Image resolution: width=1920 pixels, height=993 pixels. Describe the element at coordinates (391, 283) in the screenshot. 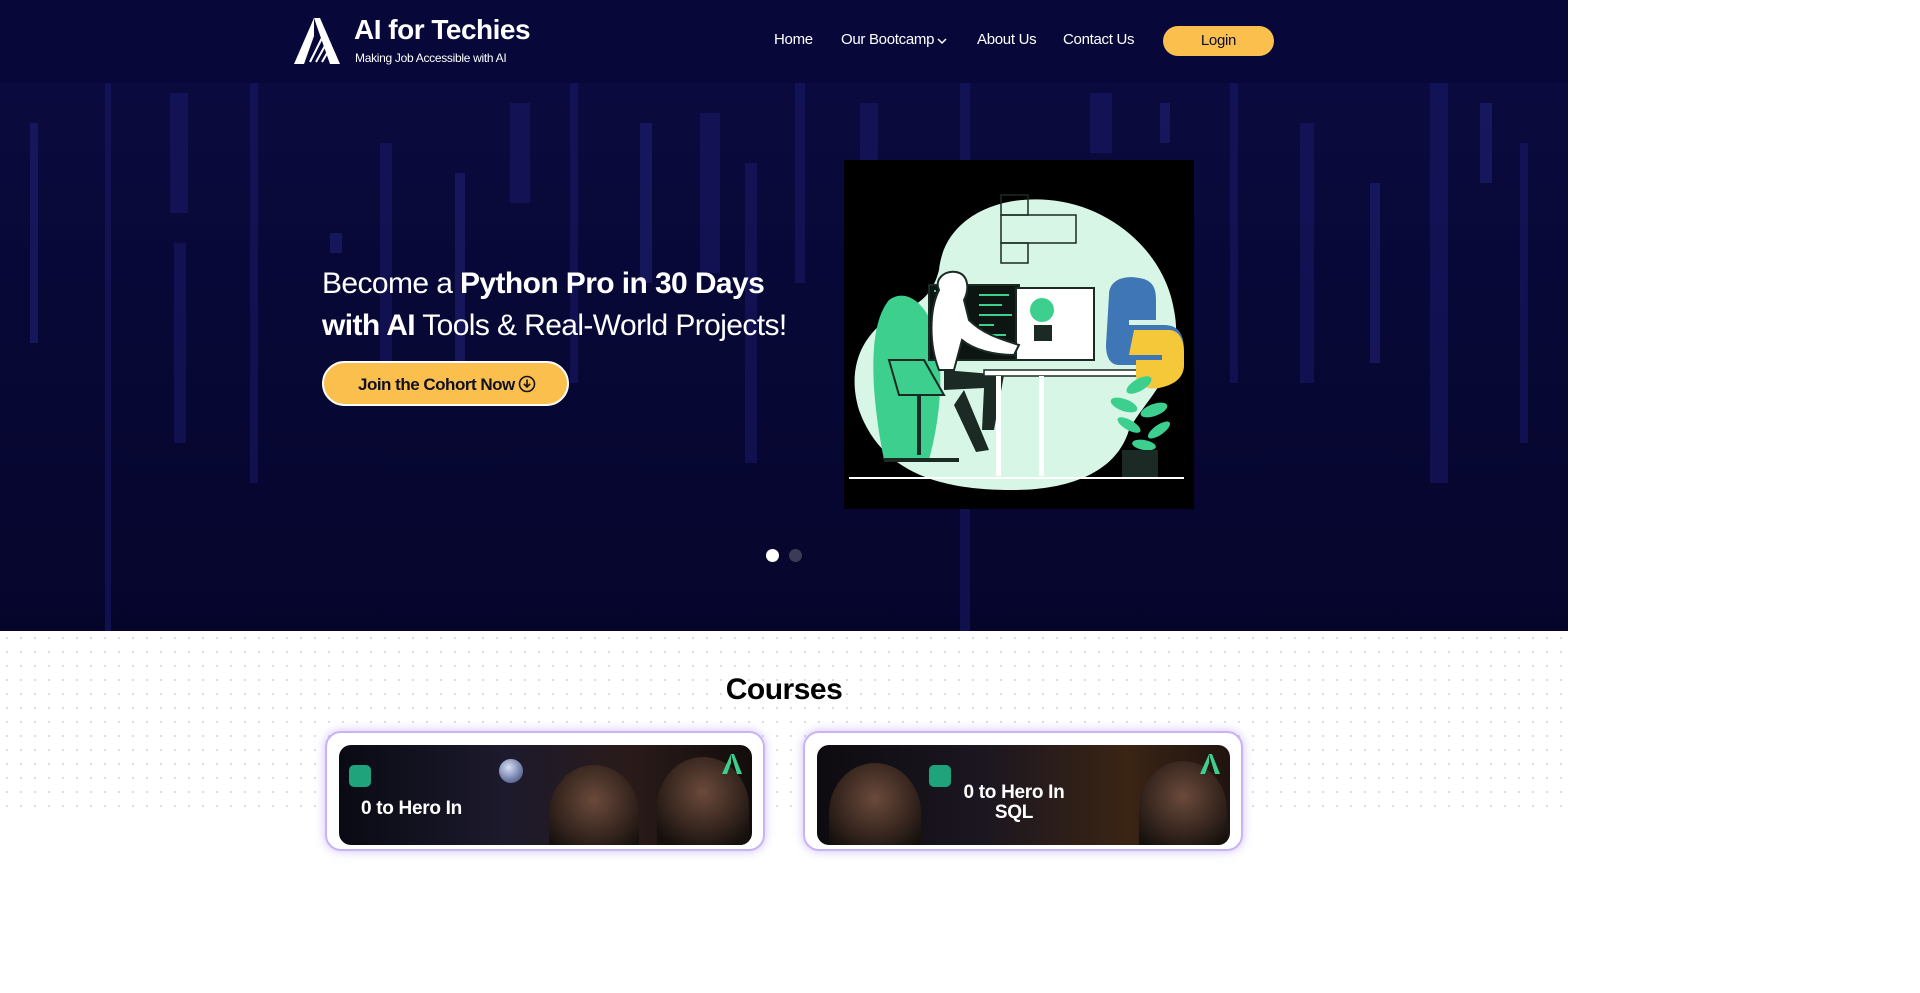

I see `hero-title-part1: Become a` at that location.